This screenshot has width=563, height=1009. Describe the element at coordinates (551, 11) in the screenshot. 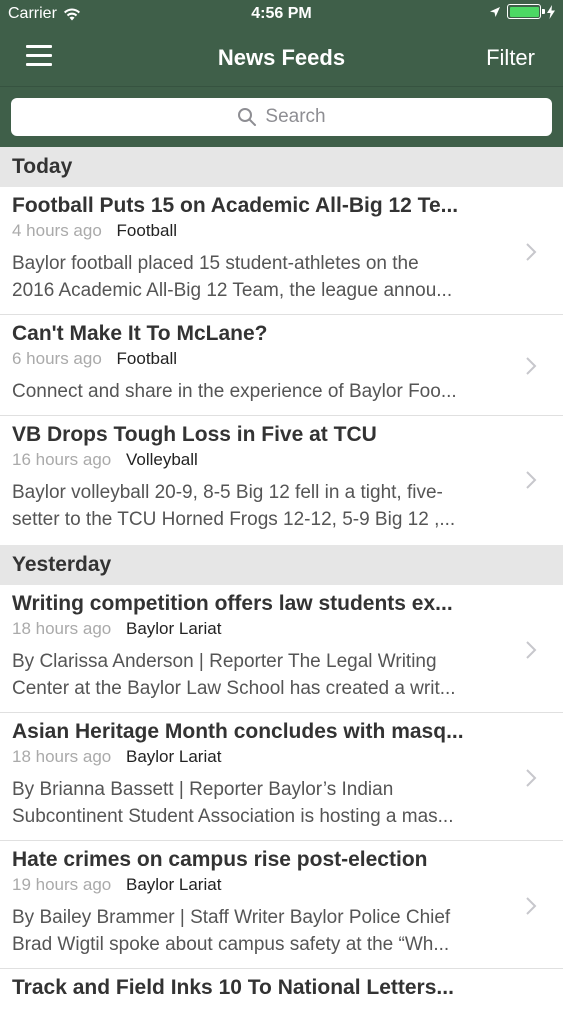

I see `charging-bolt-icon` at that location.